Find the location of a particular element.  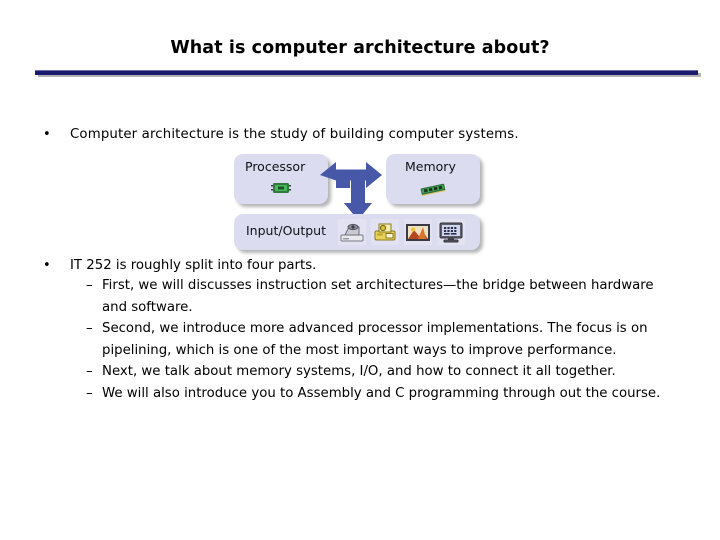

scanner-icon is located at coordinates (352, 232).